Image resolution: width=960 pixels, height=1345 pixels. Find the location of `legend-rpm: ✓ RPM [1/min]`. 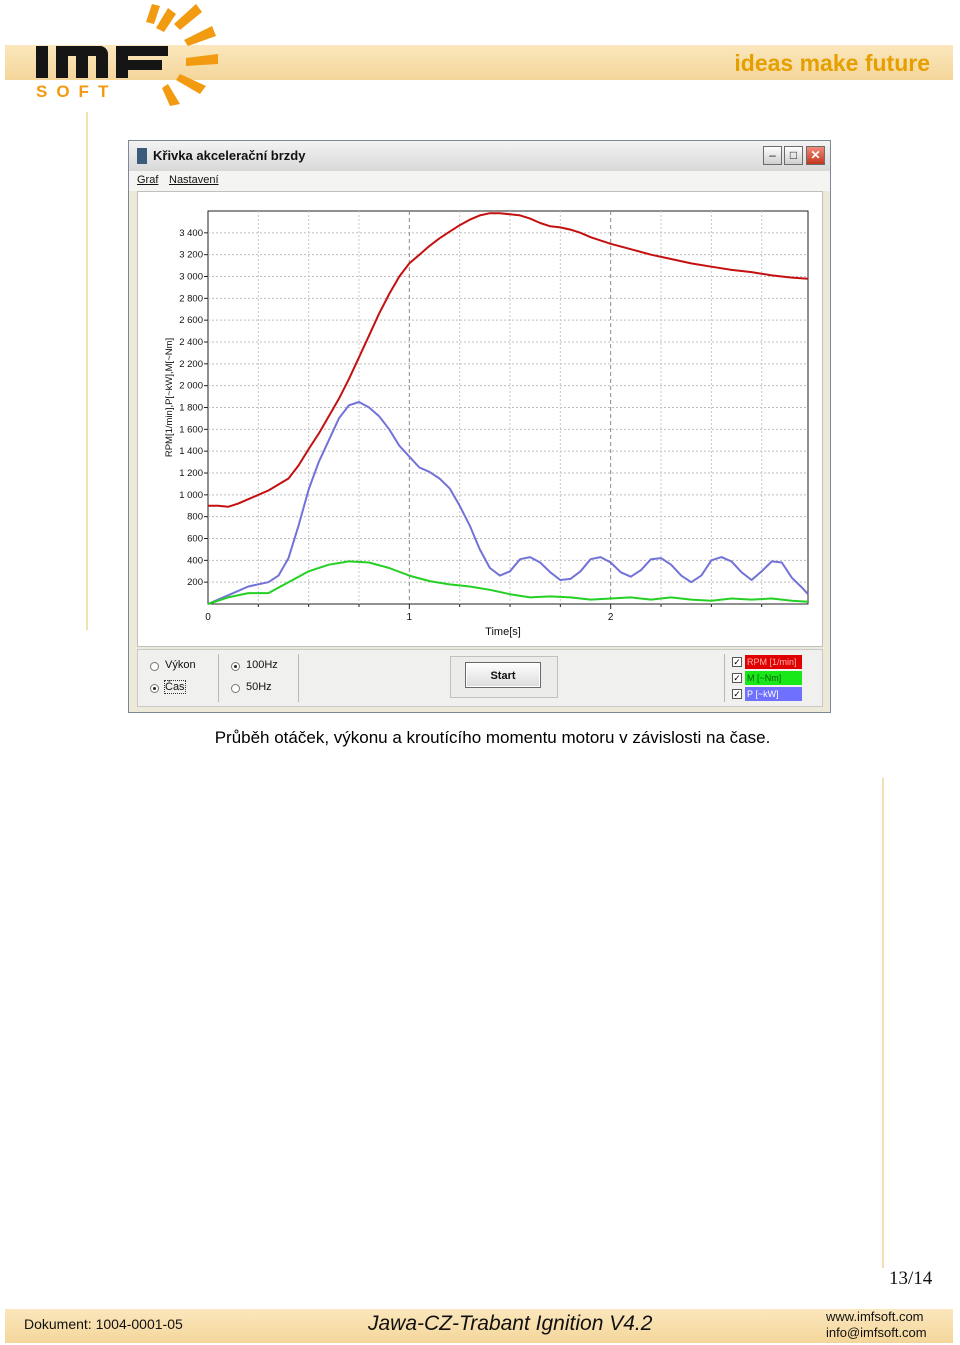

legend-rpm: ✓ RPM [1/min] is located at coordinates (766, 662).